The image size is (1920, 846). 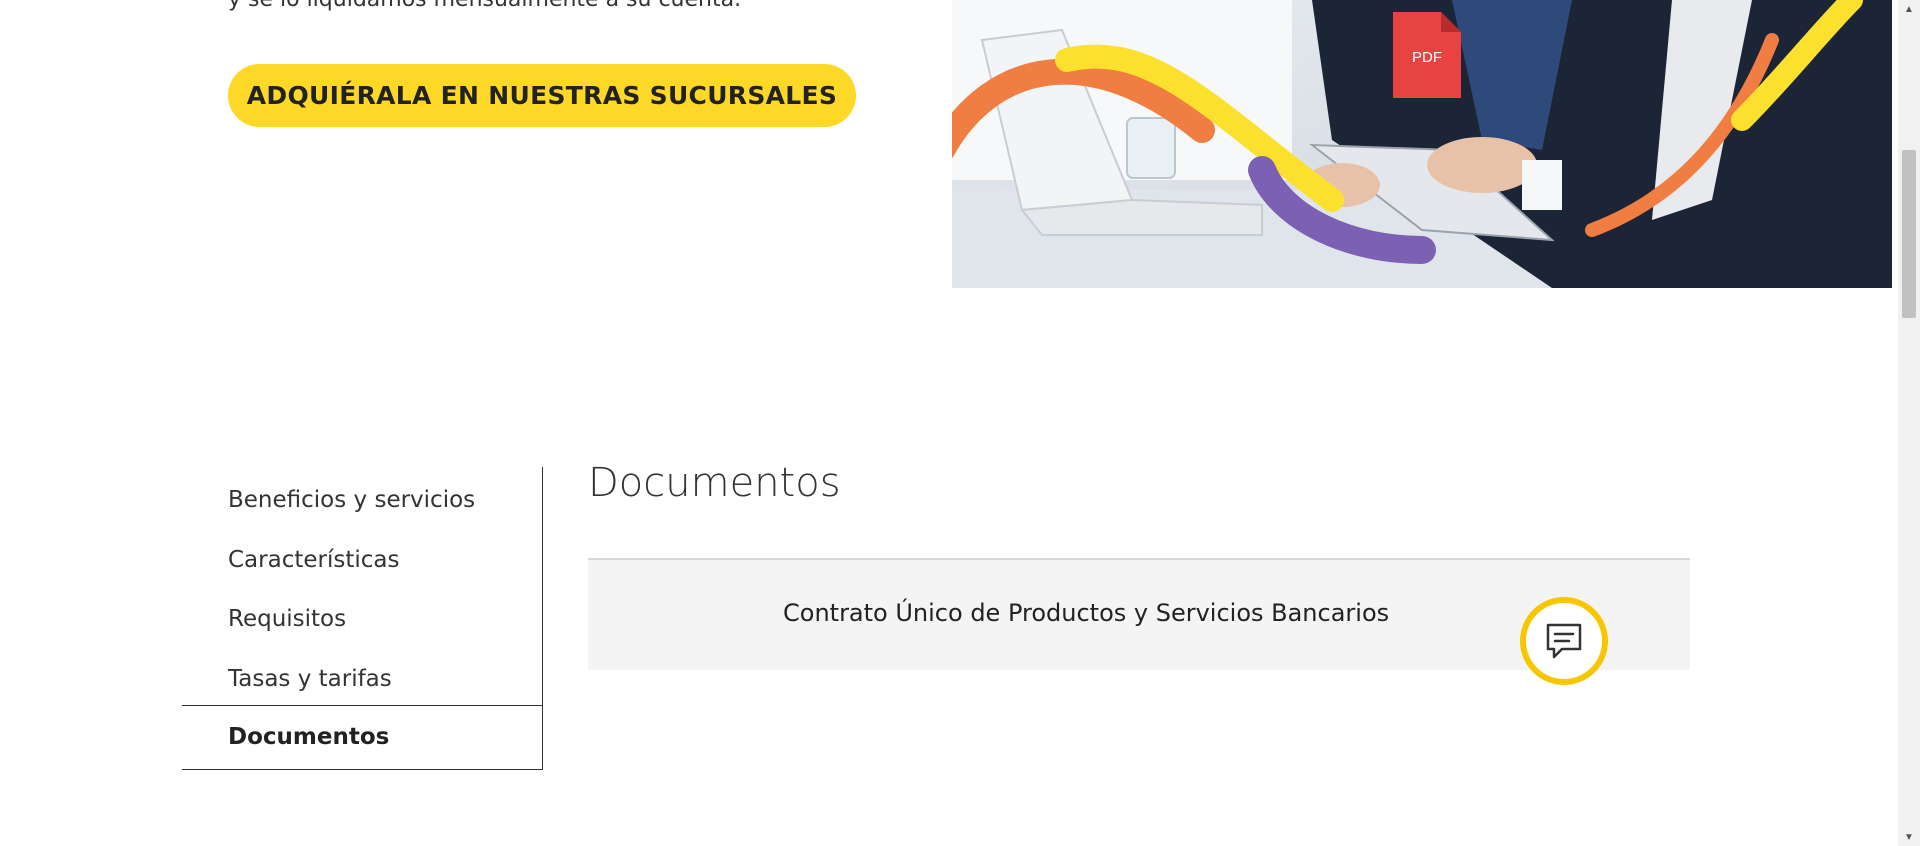 I want to click on chat-button, so click(x=1564, y=641).